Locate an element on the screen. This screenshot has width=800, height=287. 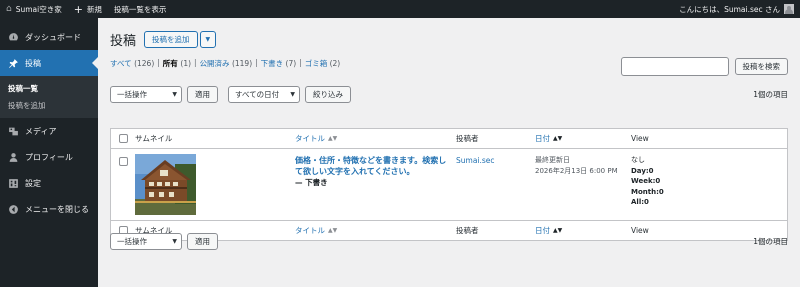
view-posts-link: 投稿一覧を表示 is located at coordinates (140, 9).